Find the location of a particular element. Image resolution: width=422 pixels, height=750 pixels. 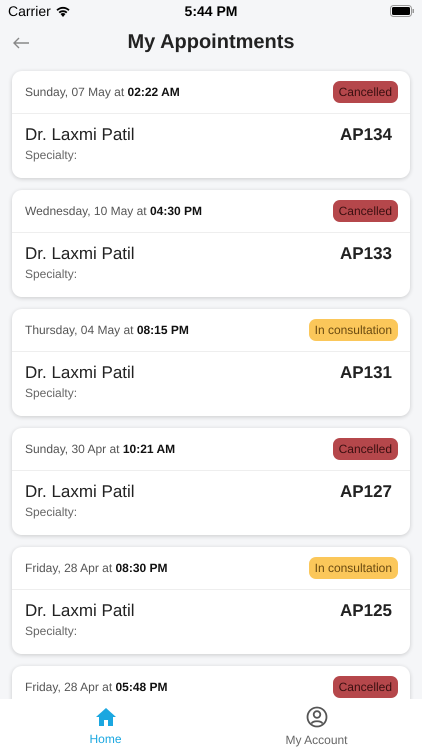

appointment-id: AP134 is located at coordinates (366, 135).